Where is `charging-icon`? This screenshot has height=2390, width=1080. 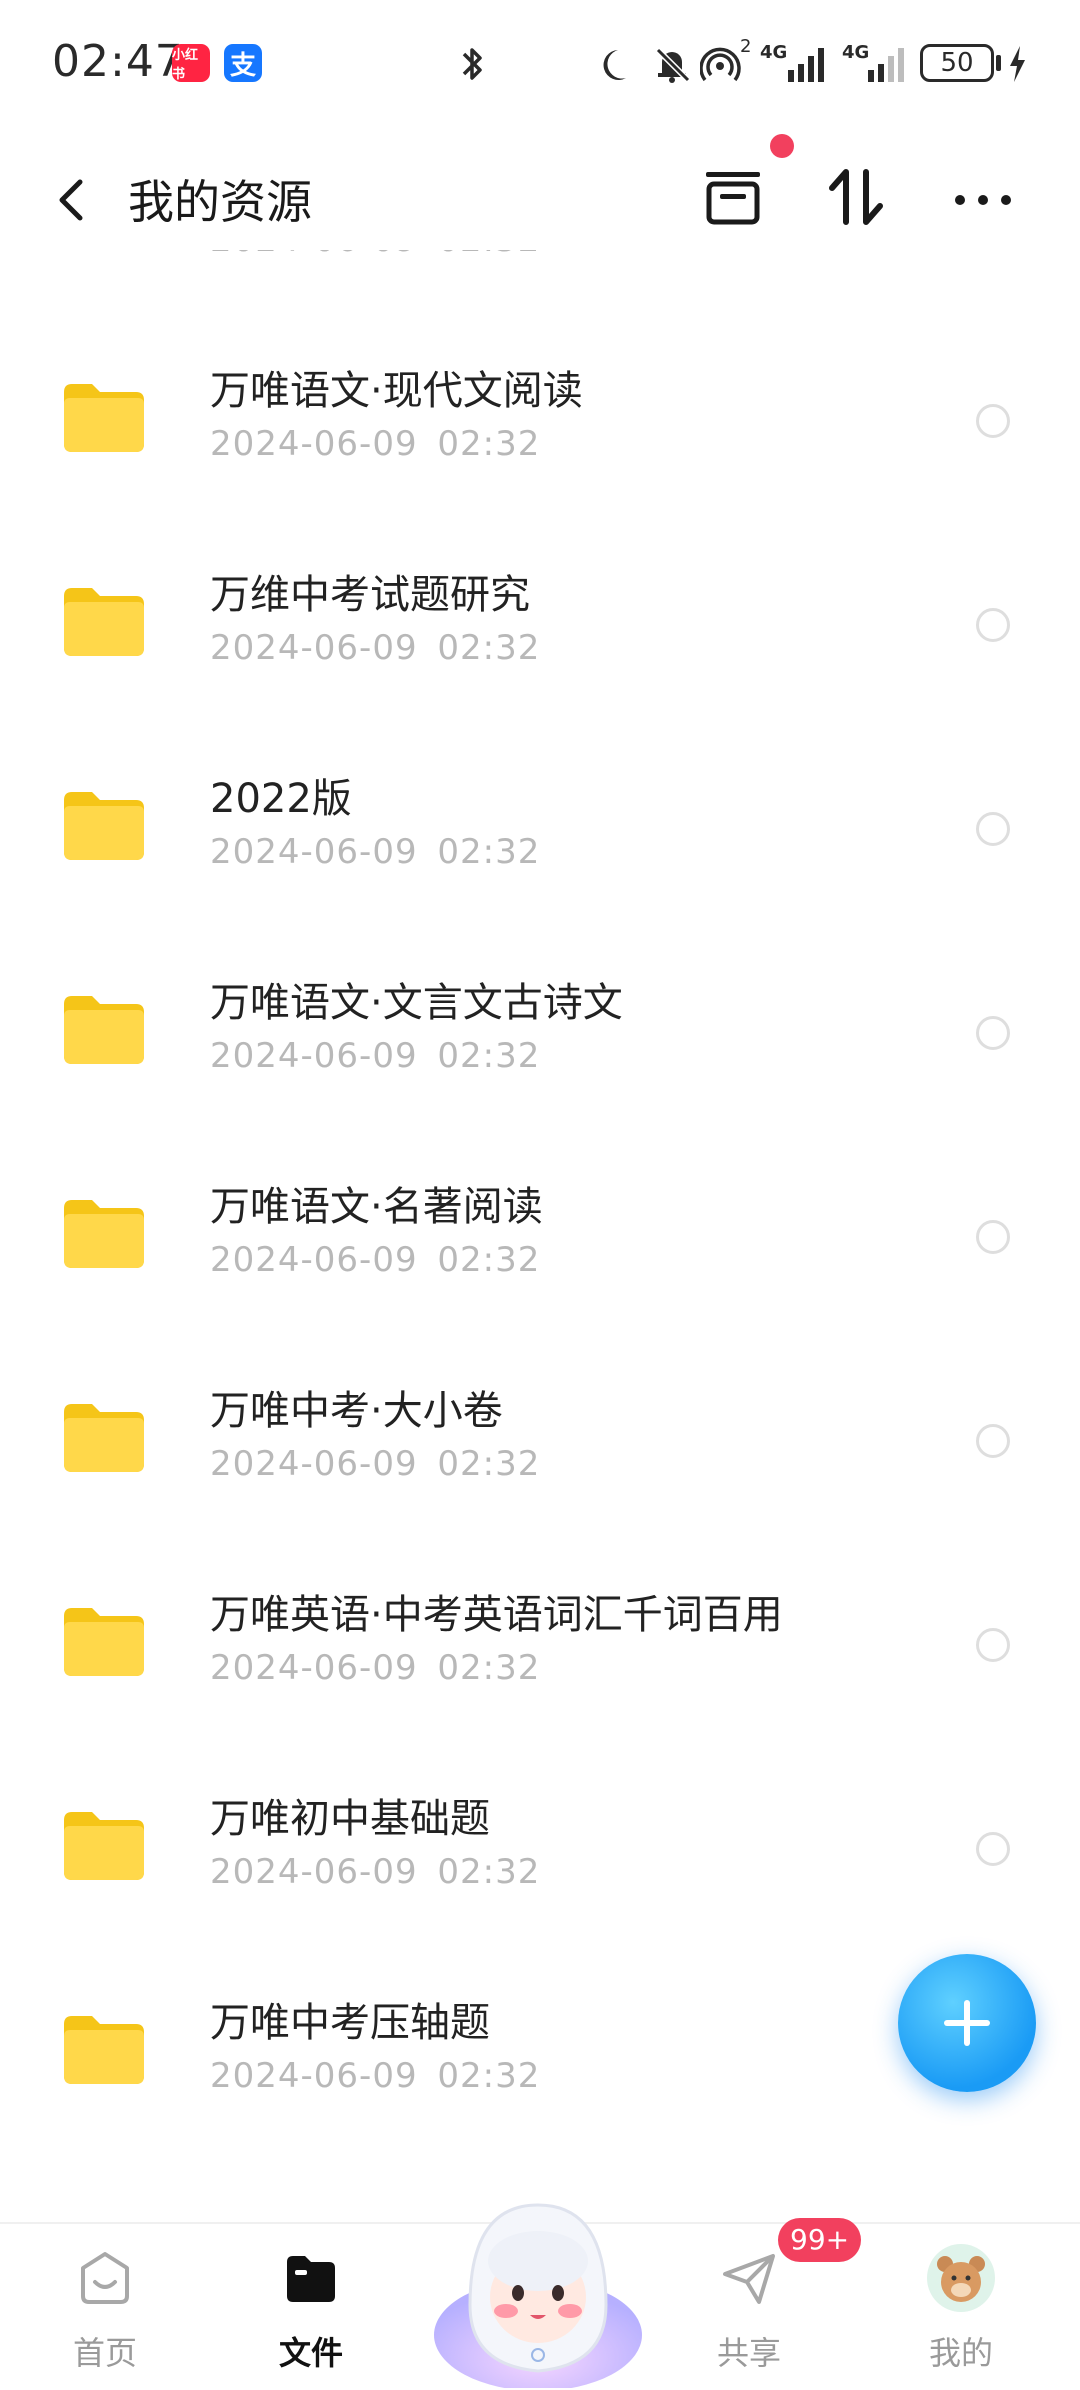
charging-icon is located at coordinates (1017, 64).